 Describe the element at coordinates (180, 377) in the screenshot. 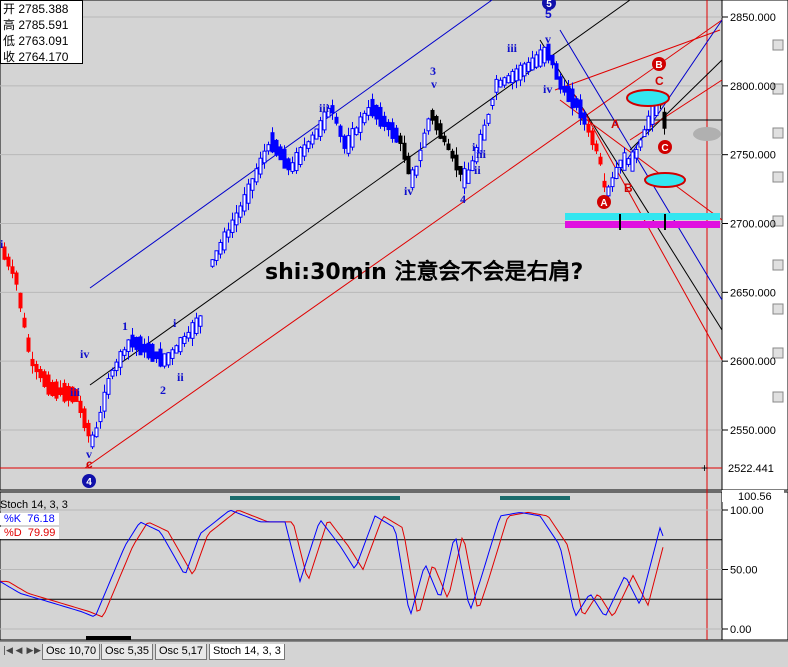

I see `wave-label: ii` at that location.